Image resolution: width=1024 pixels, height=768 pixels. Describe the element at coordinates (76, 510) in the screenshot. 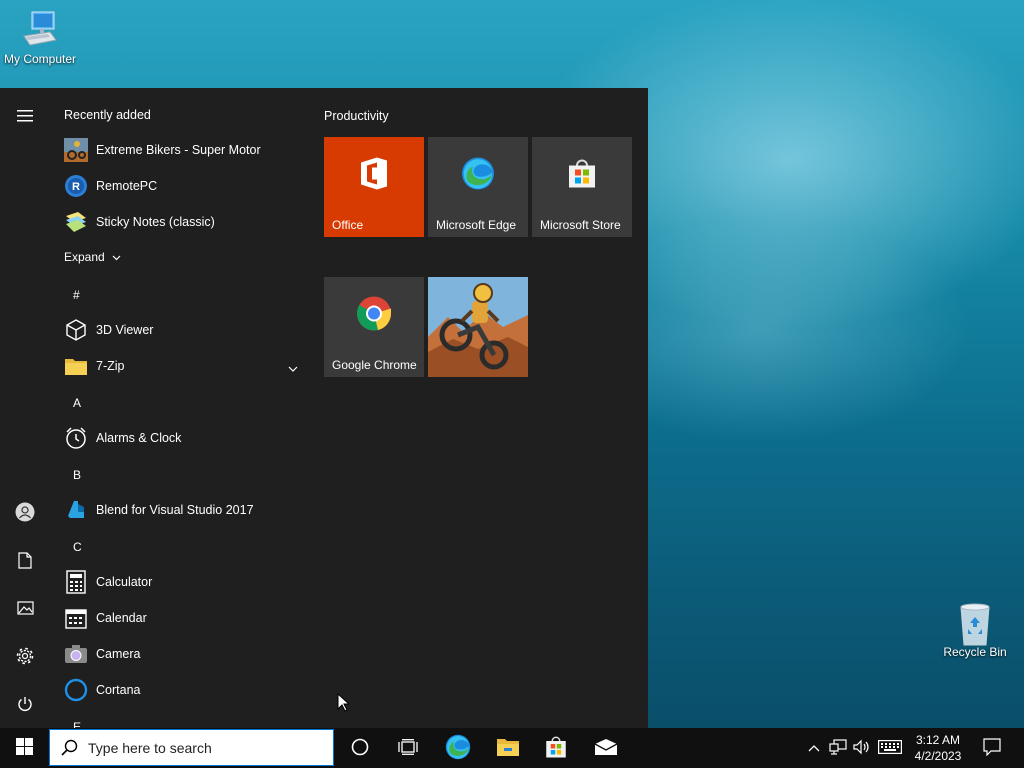

I see `blend-icon` at that location.